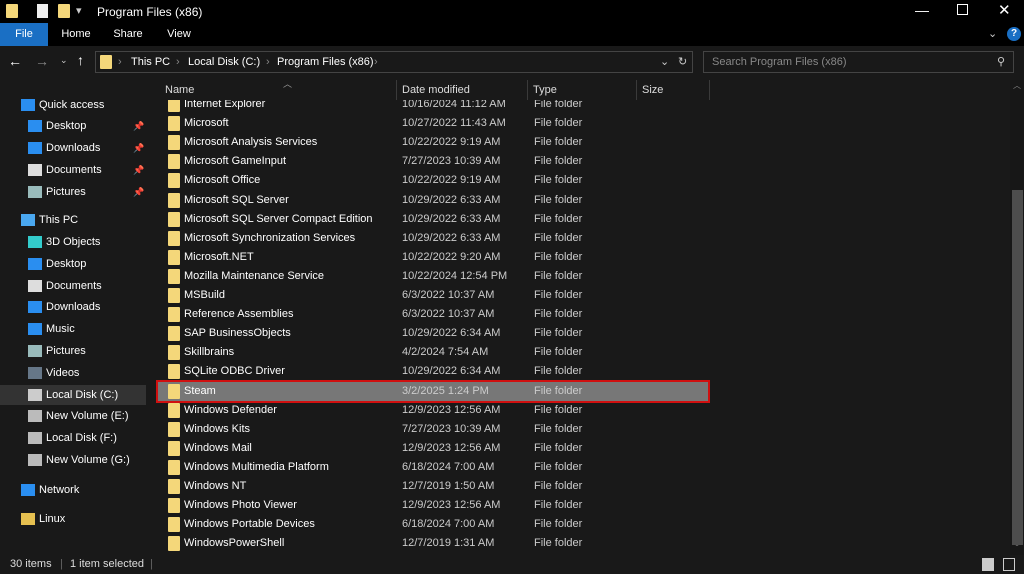  Describe the element at coordinates (1014, 34) in the screenshot. I see `help-icon: ?` at that location.